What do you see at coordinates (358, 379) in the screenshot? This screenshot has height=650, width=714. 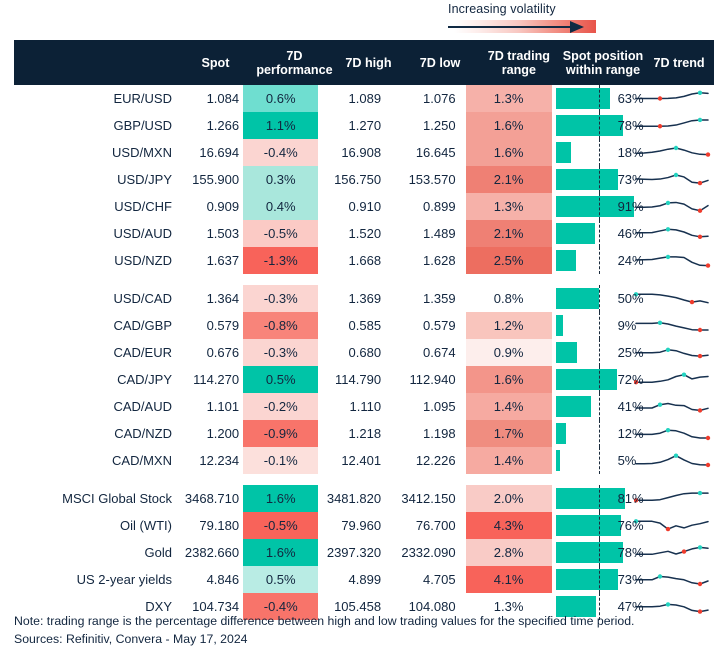 I see `cell-7d-high: 114.790` at bounding box center [358, 379].